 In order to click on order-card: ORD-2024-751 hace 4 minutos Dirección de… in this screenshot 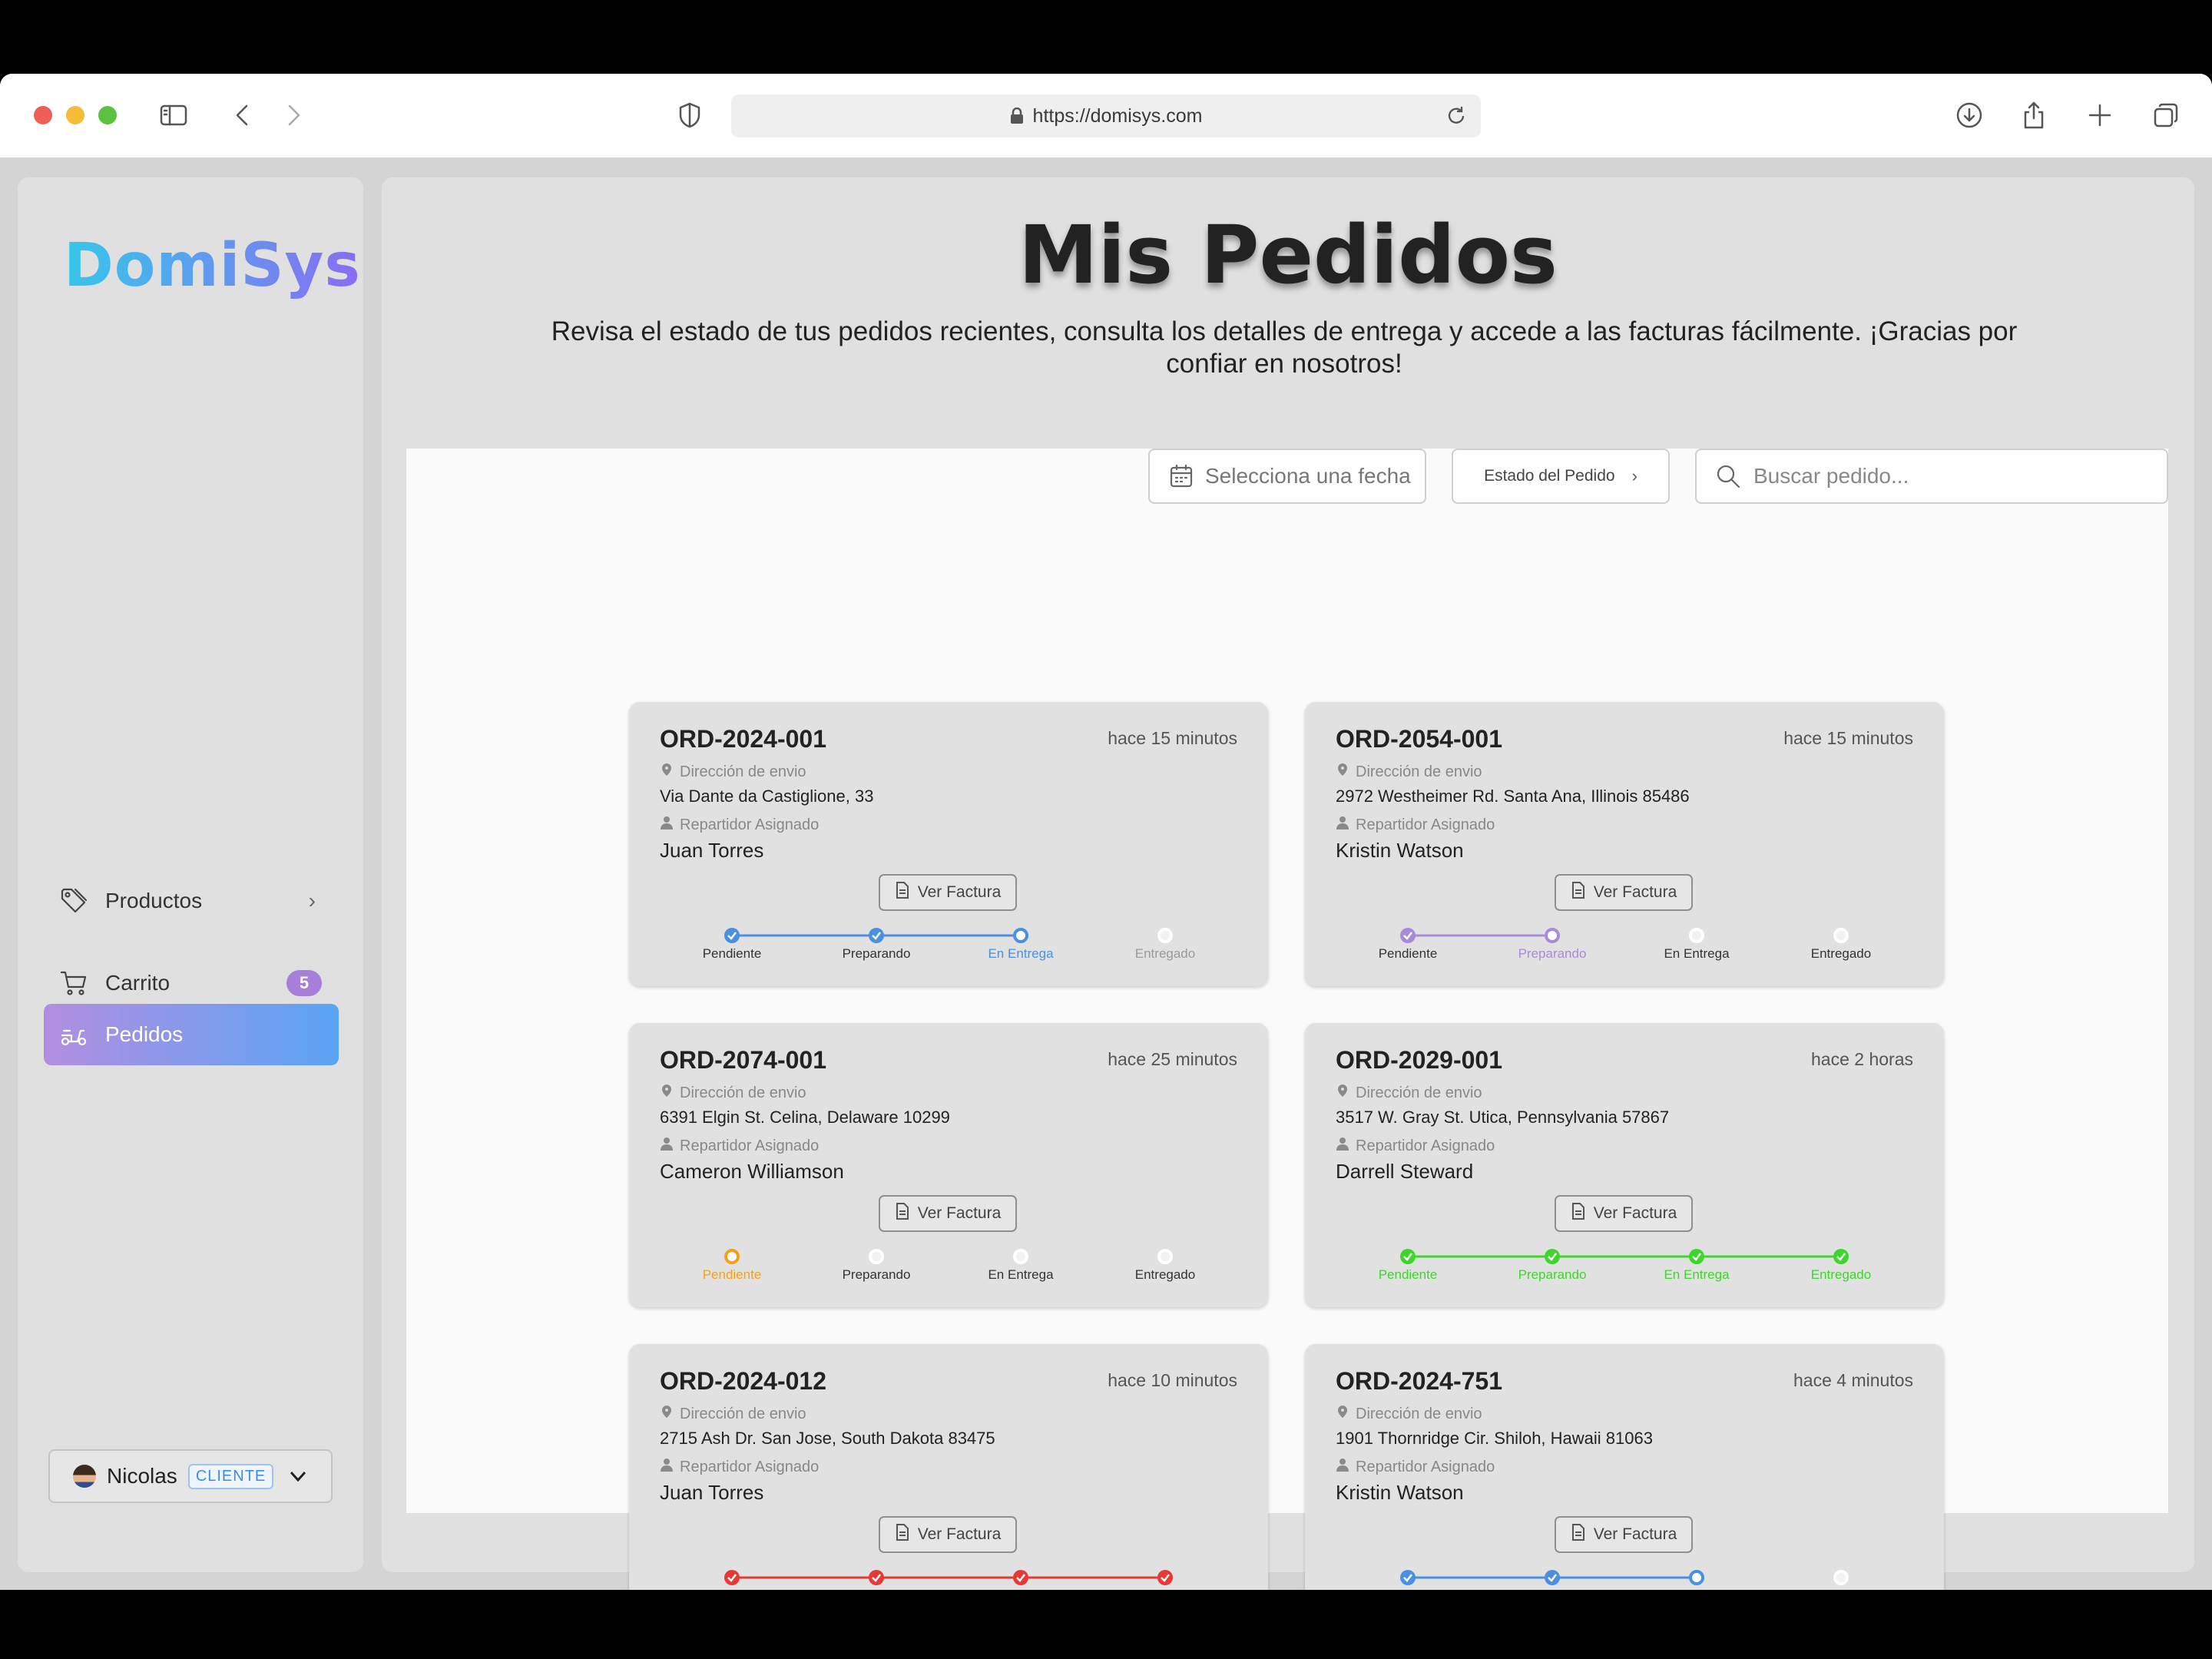, I will do `click(1624, 1467)`.